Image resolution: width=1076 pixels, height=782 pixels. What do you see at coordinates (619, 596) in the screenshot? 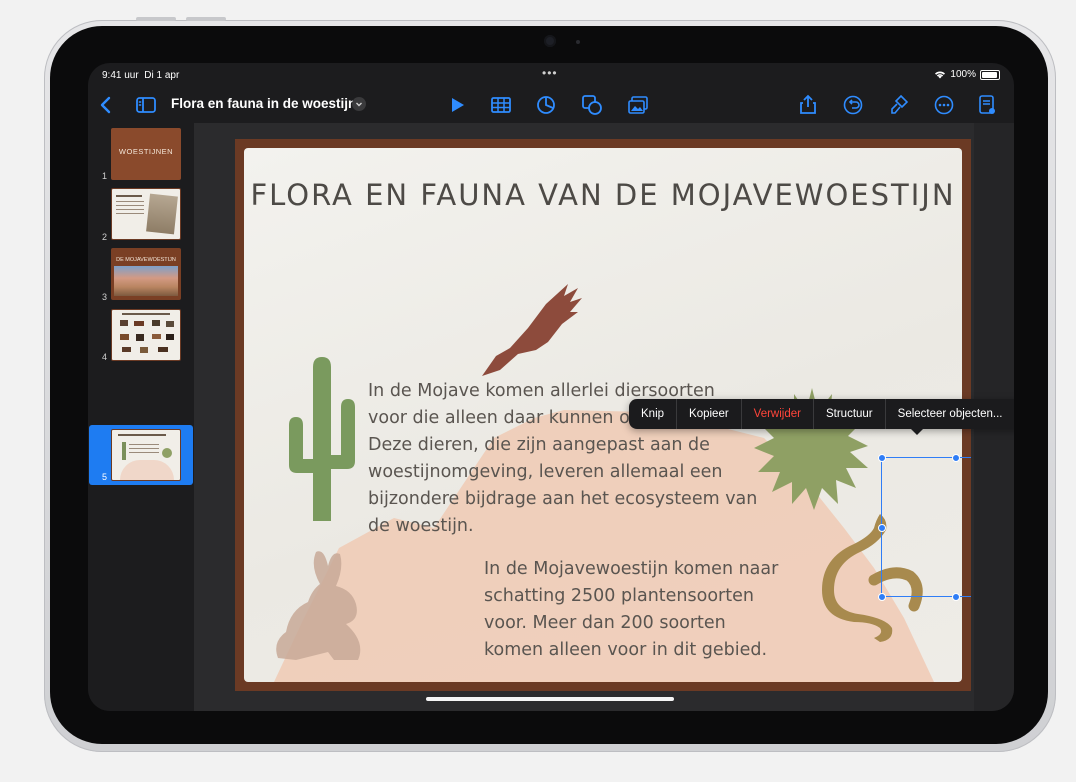
I see `text-line: schatting 2500 plantensoorten` at bounding box center [619, 596].